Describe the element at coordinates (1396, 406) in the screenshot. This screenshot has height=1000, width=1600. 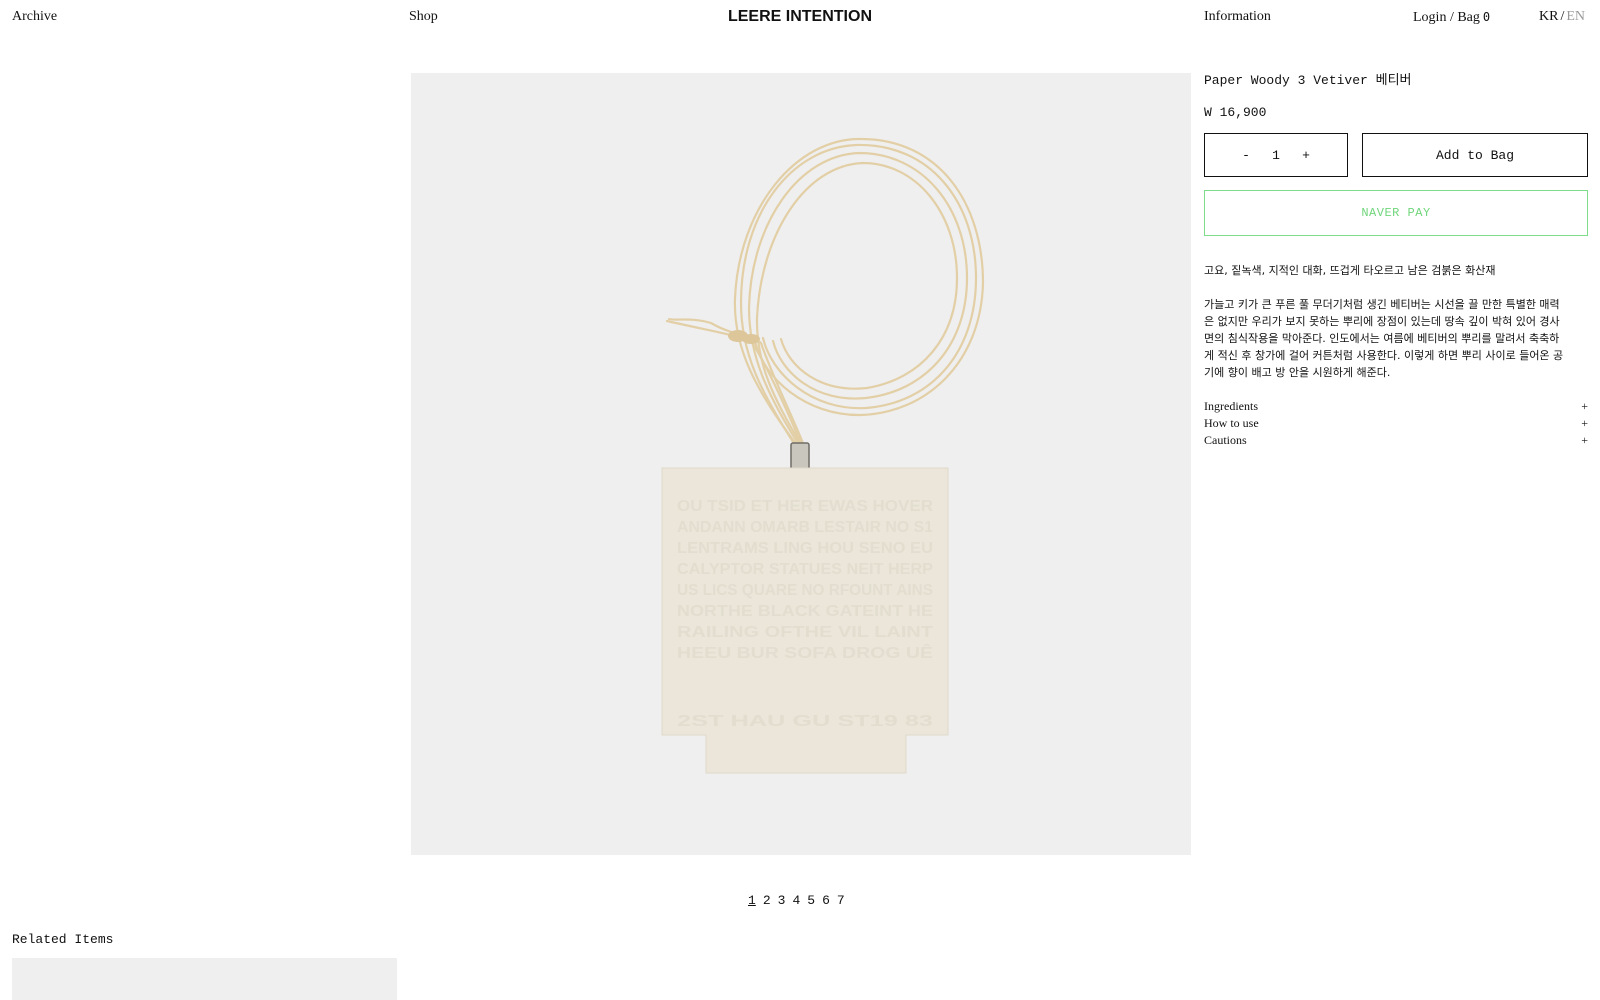
I see `accordion-ingredients: Ingredients +` at that location.